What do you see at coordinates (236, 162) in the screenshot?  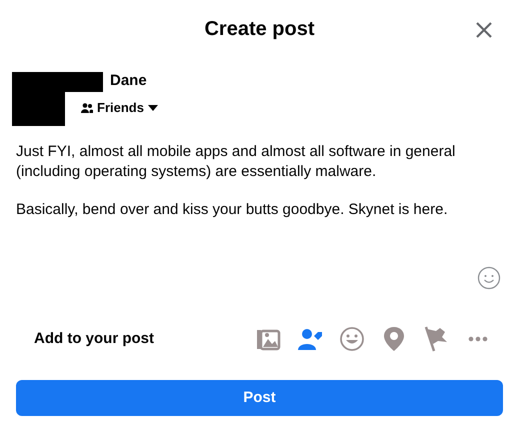 I see `post-paragraph: Just FYI, almost all mobile apps and almost all software in general (including operating systems) are essentially malware.` at bounding box center [236, 162].